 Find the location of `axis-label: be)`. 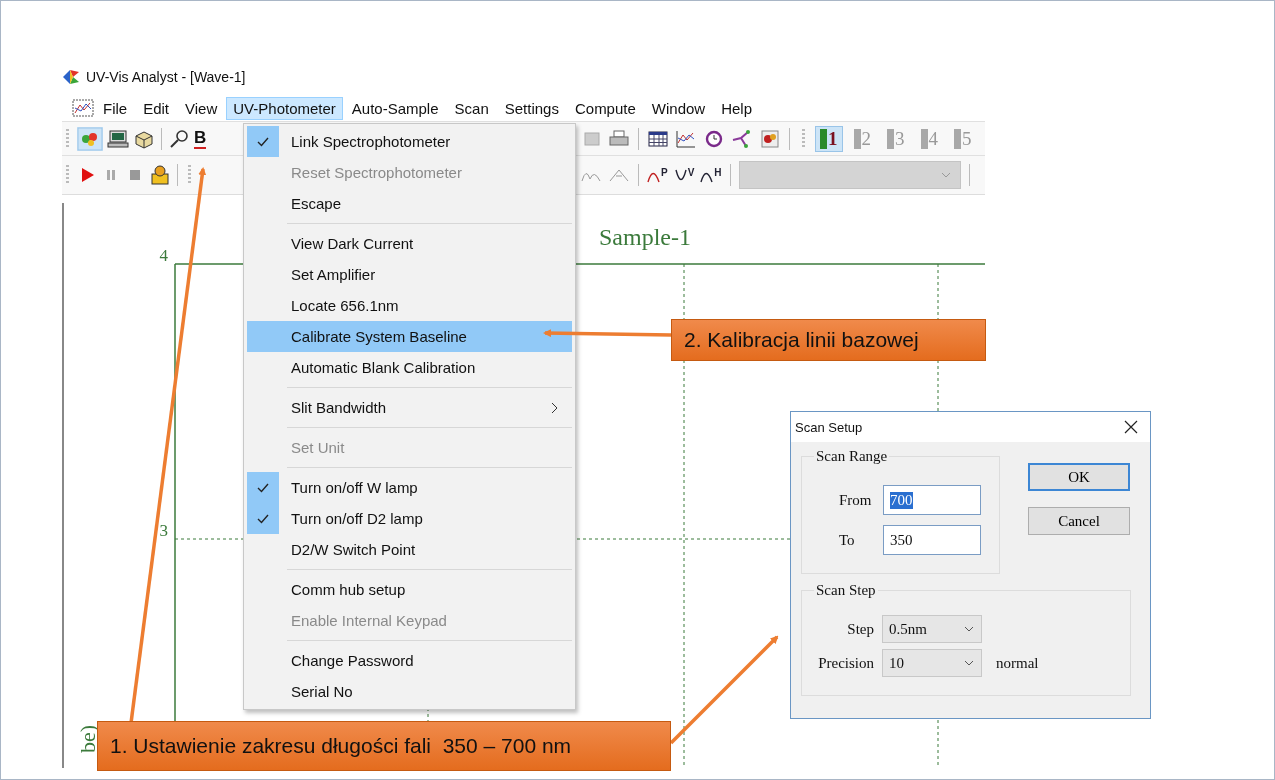

axis-label: be) is located at coordinates (87, 738).